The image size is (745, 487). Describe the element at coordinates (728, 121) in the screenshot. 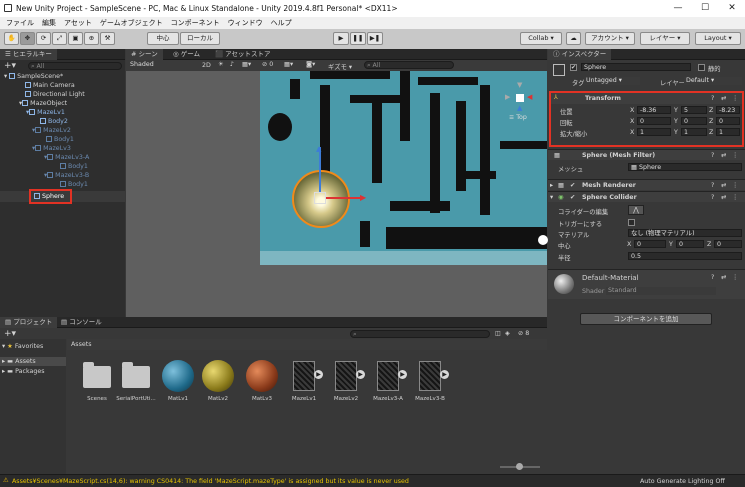

I see `rotation-z-field: 0` at that location.